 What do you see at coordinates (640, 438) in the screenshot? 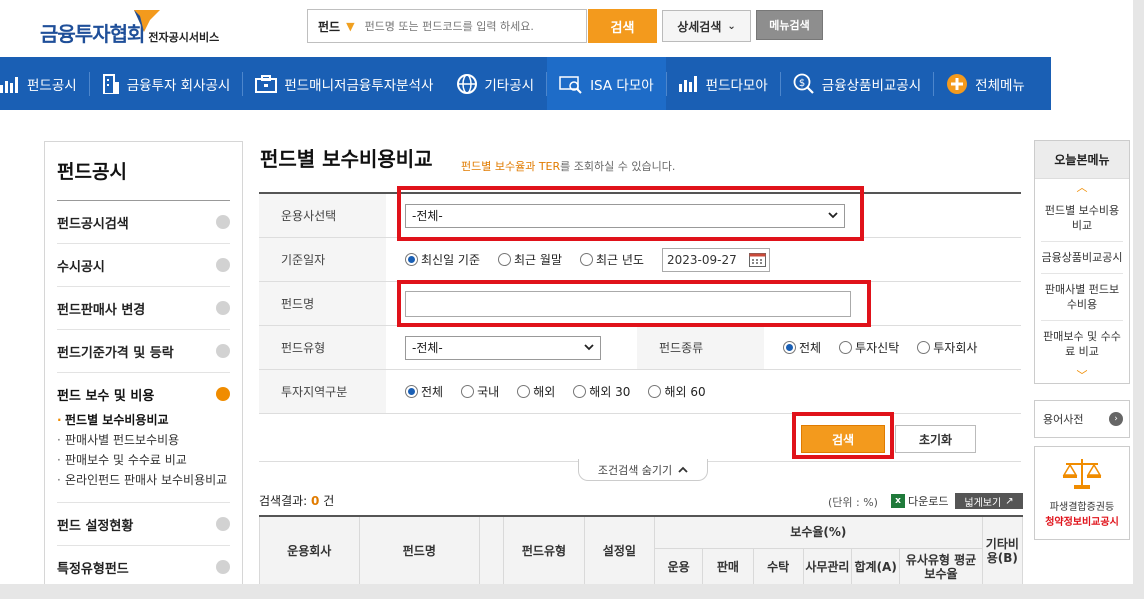
I see `form-button-row: 검색 초기화` at bounding box center [640, 438].